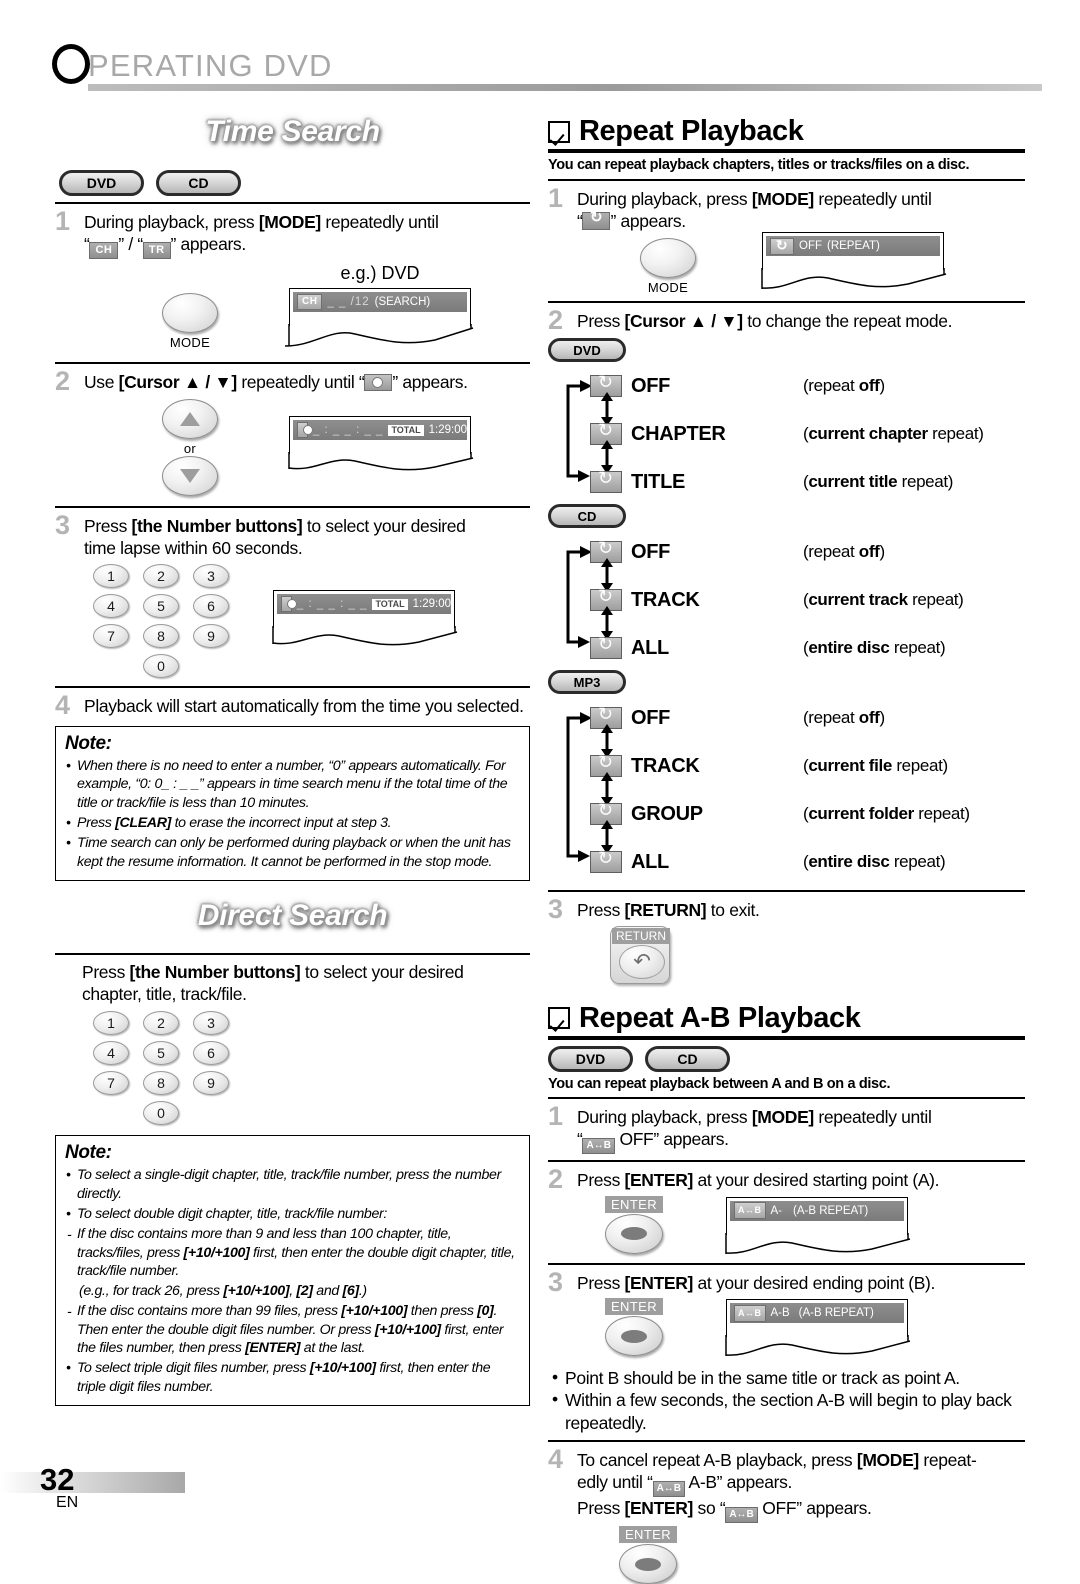 This screenshot has width=1080, height=1584. Describe the element at coordinates (210, 65) in the screenshot. I see `page-title: PERATING DVD` at that location.